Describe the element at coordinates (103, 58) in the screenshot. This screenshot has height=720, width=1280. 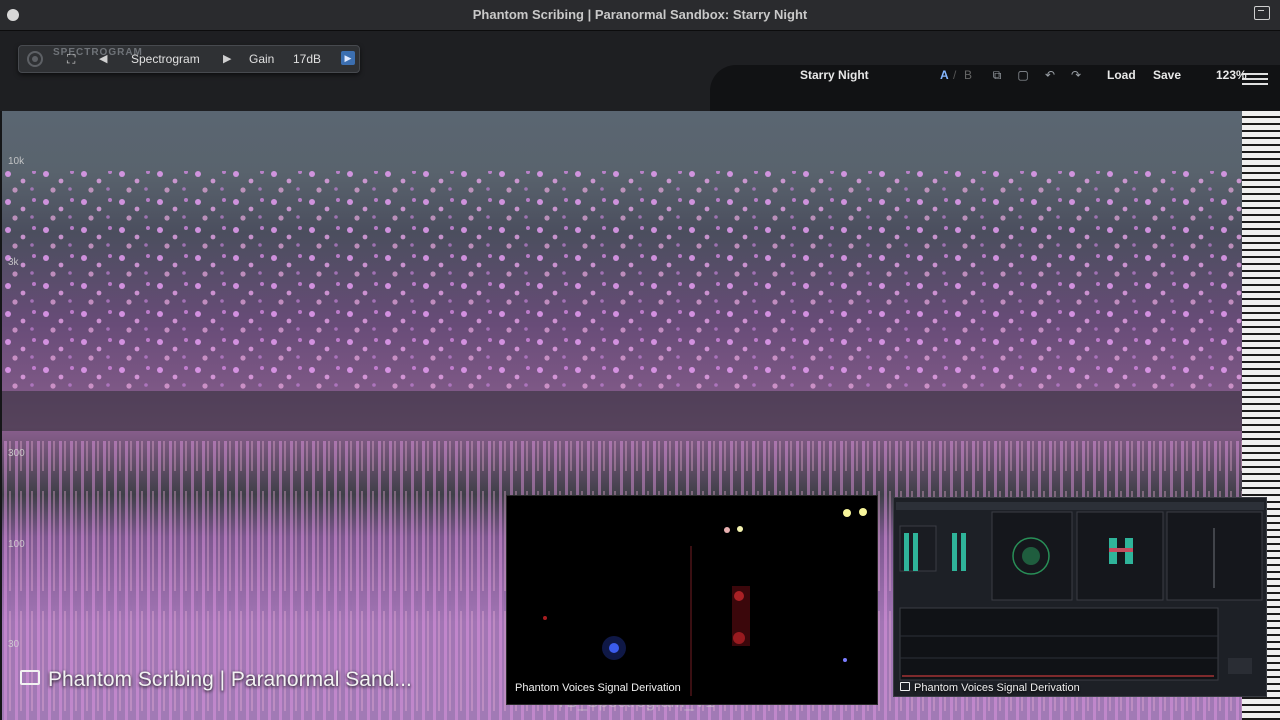
I see `previous-mode-button: ◀` at that location.